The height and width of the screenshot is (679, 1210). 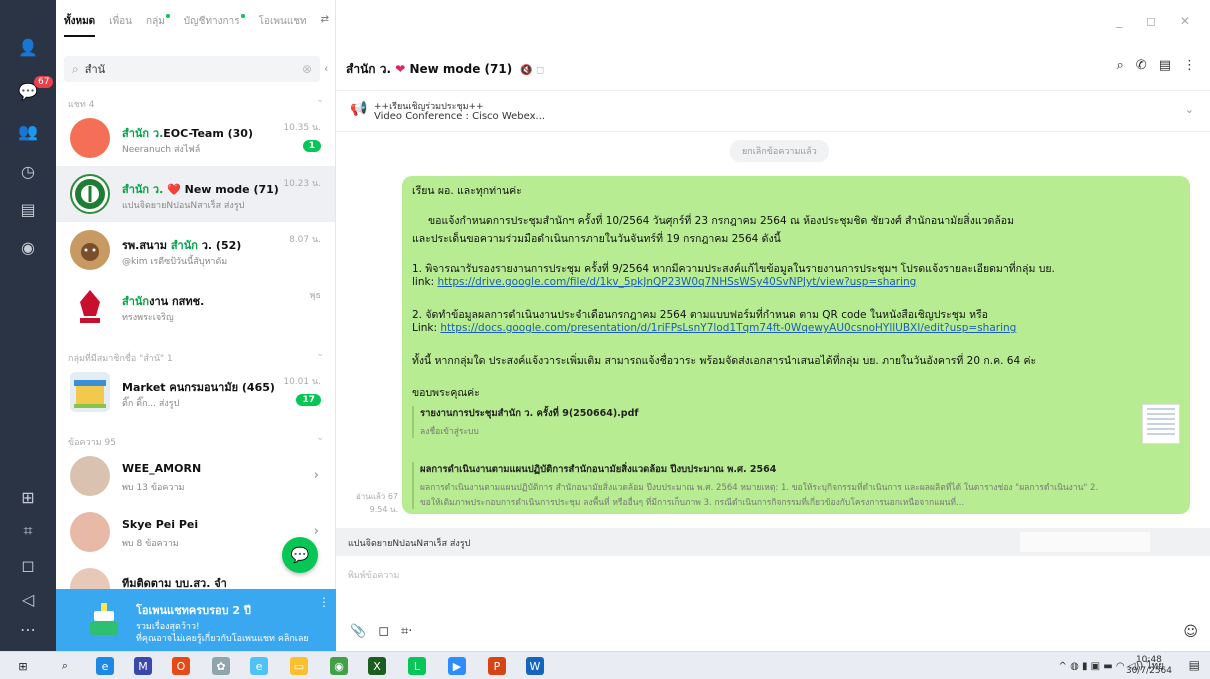 What do you see at coordinates (174, 583) in the screenshot?
I see `message-name: ทีมติดตาม บบ.สว. จำ` at bounding box center [174, 583].